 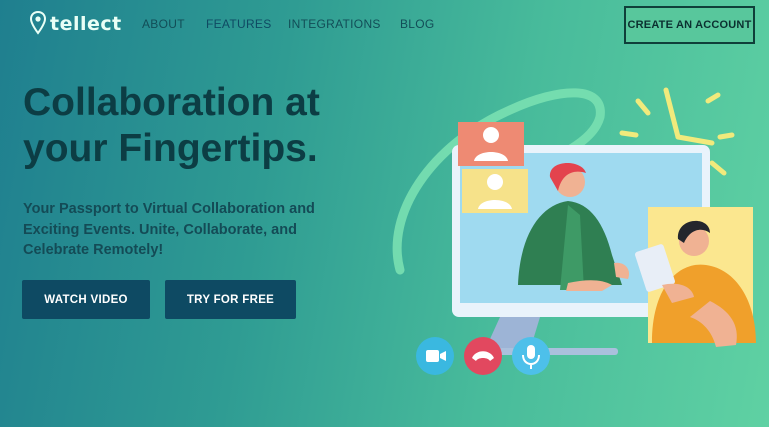 I want to click on watch-video-button: WATCH VIDEO, so click(x=86, y=299).